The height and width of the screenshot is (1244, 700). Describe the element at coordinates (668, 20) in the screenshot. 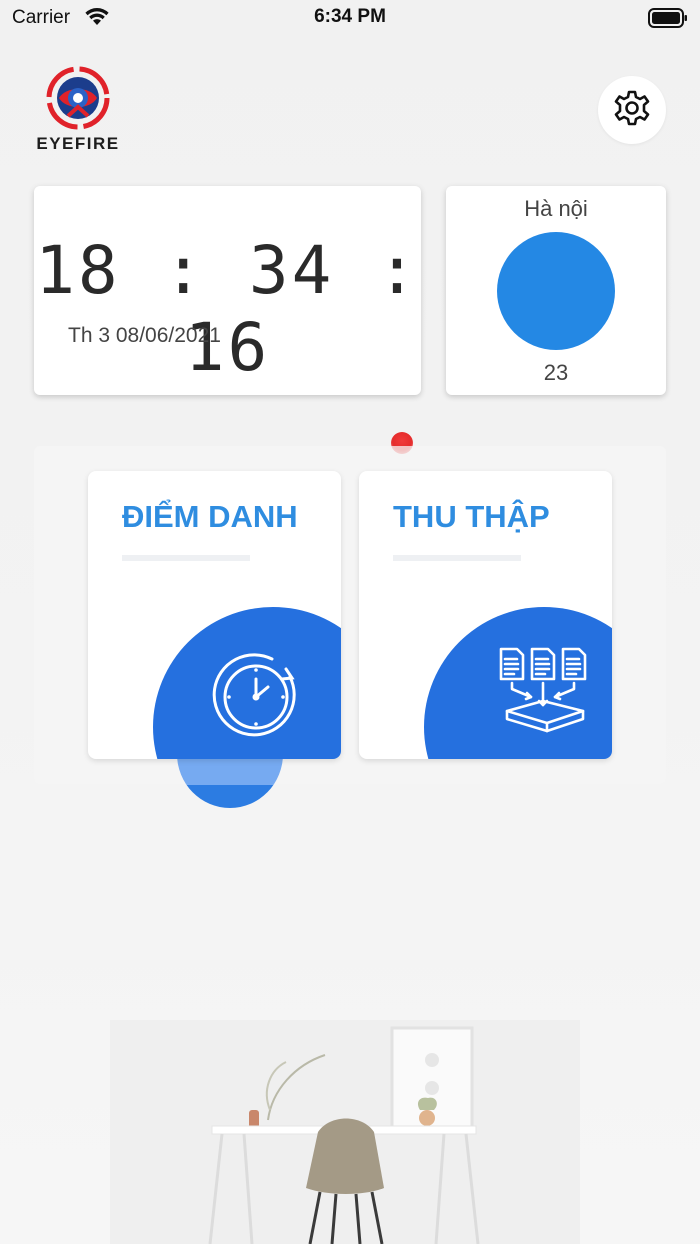

I see `battery-icon` at that location.